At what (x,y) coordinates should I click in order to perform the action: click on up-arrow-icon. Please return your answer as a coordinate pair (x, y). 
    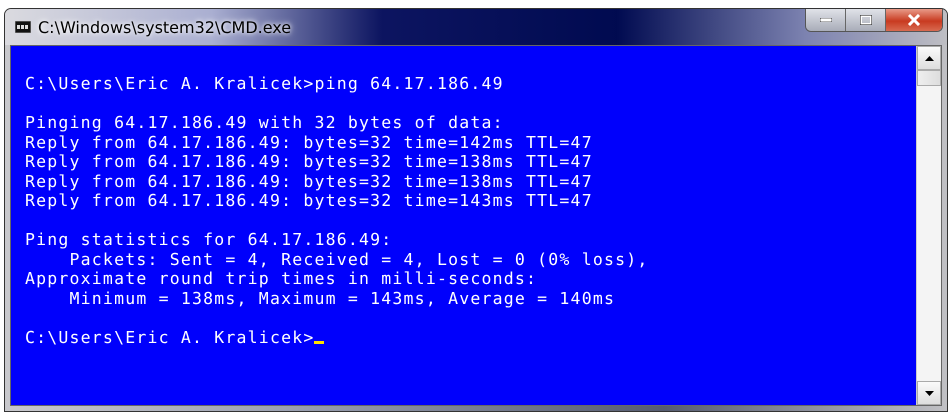
    Looking at the image, I should click on (929, 58).